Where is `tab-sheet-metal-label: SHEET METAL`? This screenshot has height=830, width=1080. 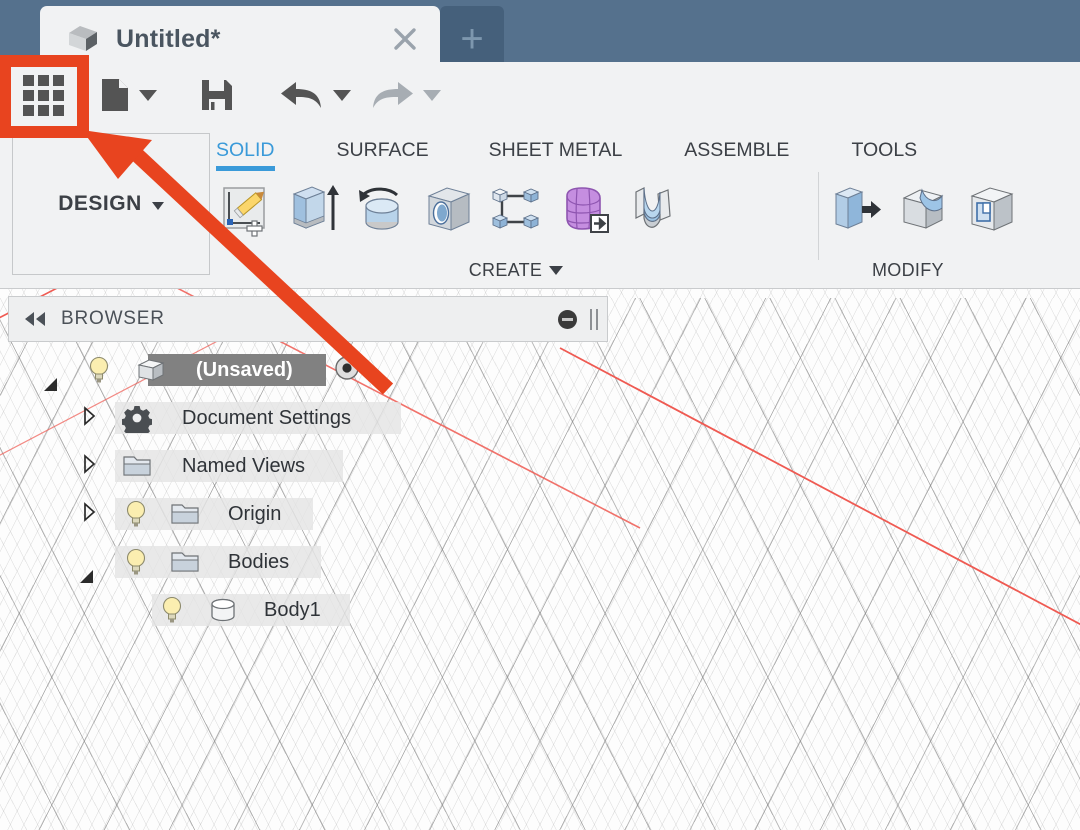
tab-sheet-metal-label: SHEET METAL is located at coordinates (555, 149).